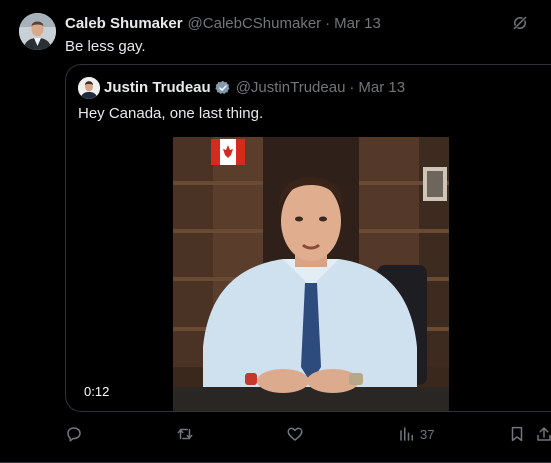 The height and width of the screenshot is (463, 551). I want to click on bookmark-icon, so click(517, 434).